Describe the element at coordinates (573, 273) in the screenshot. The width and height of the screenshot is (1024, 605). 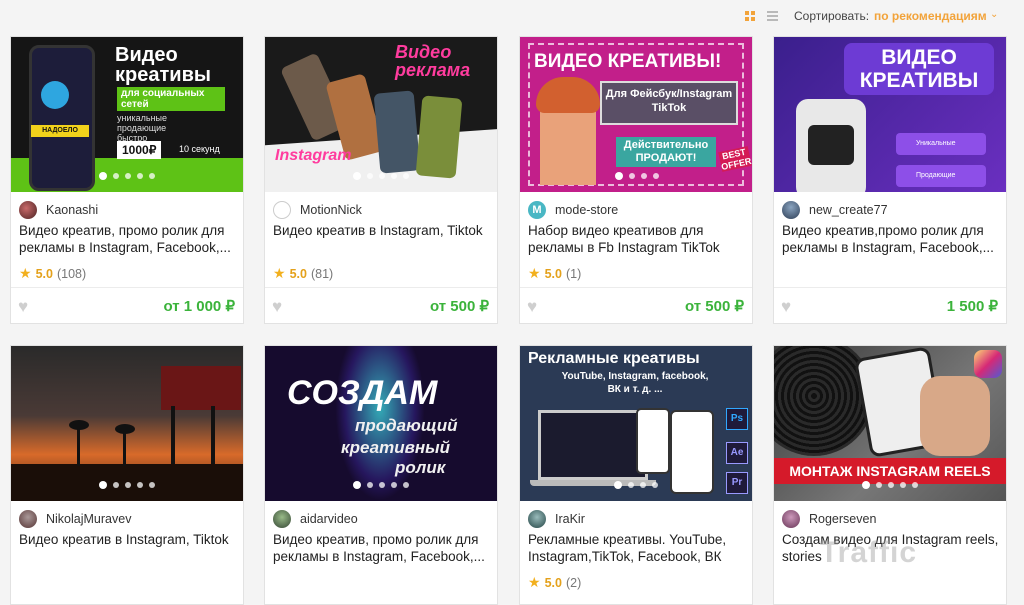
I see `review-count: (1)` at that location.